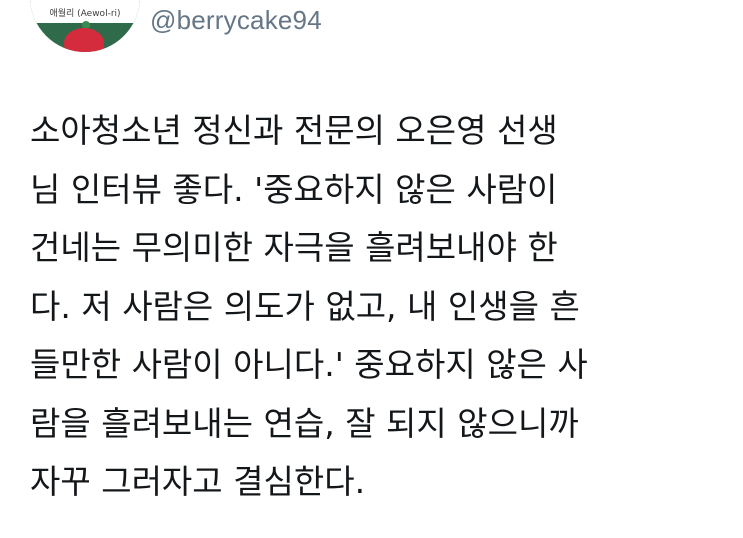 Image resolution: width=743 pixels, height=538 pixels. Describe the element at coordinates (305, 306) in the screenshot. I see `tweet-line: 다. 저 사람은 의도가 없고, 내 인생을 흔` at that location.